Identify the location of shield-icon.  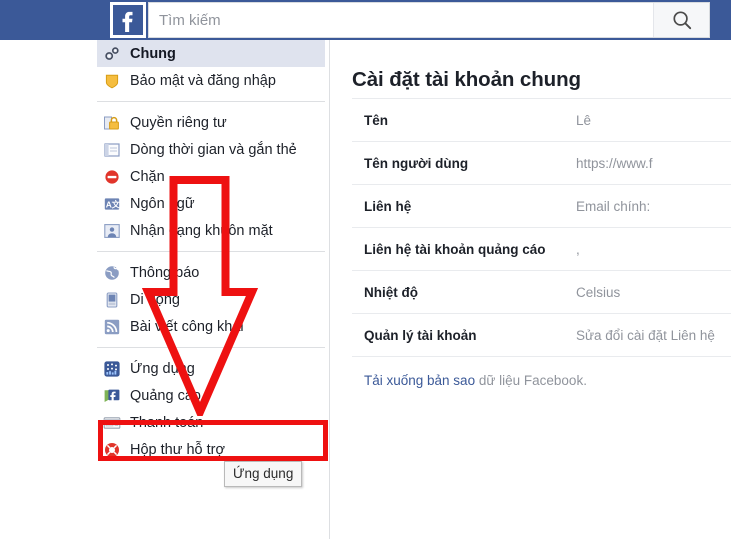
(112, 81).